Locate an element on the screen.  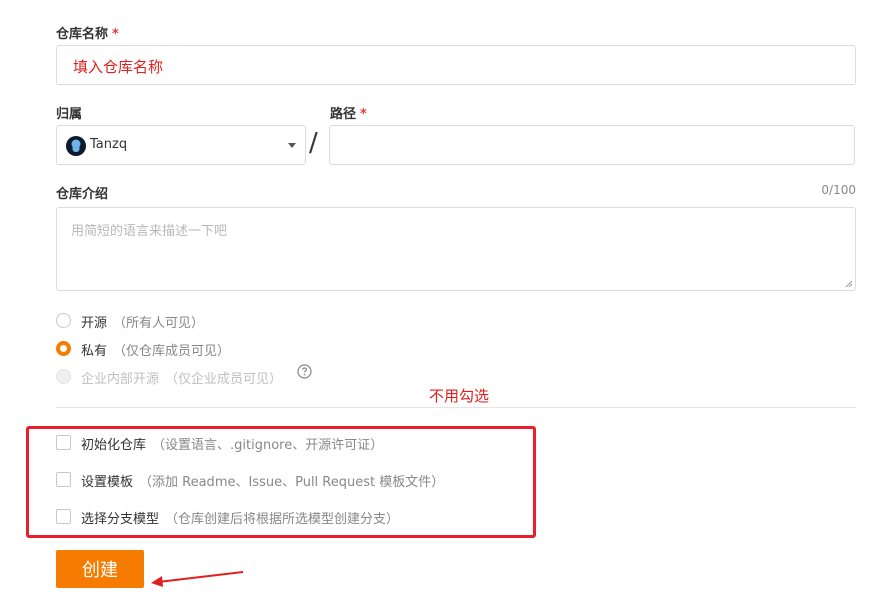
checkbox-template-label: 设置模板 （添加 Readme、Issue、Pull Request 模板文件） is located at coordinates (262, 480).